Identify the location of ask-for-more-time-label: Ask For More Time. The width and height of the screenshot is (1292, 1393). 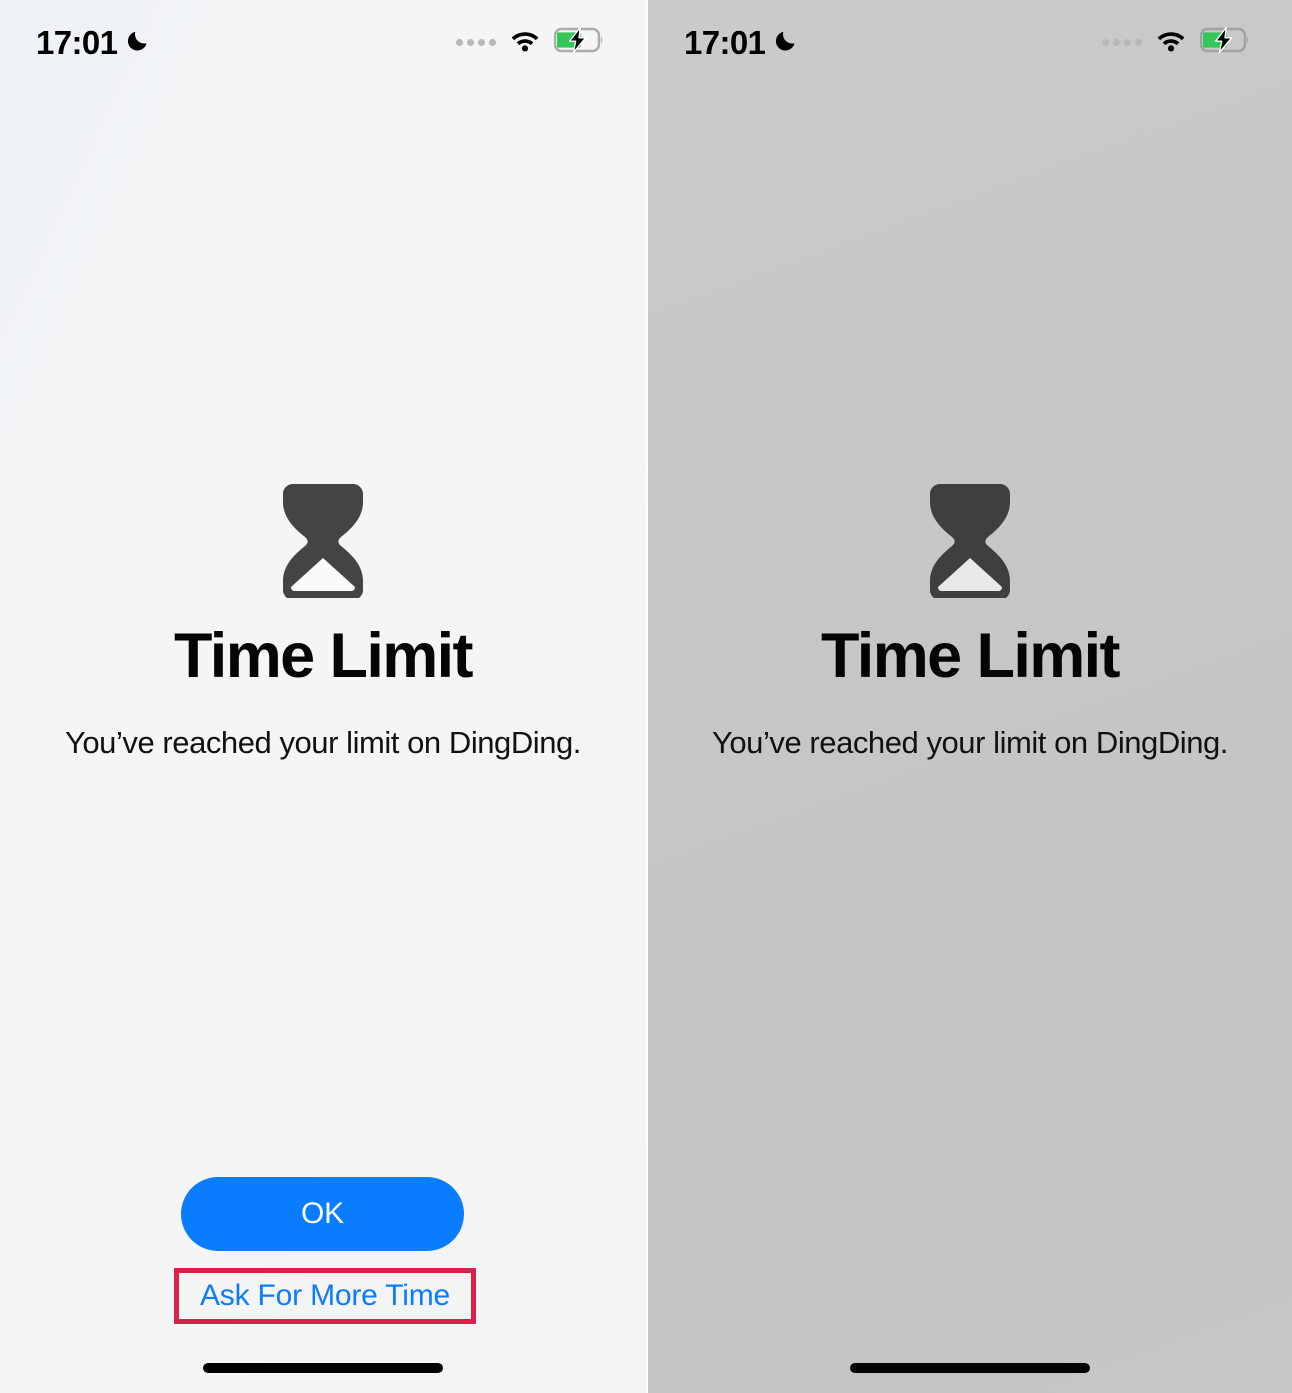
(325, 1295).